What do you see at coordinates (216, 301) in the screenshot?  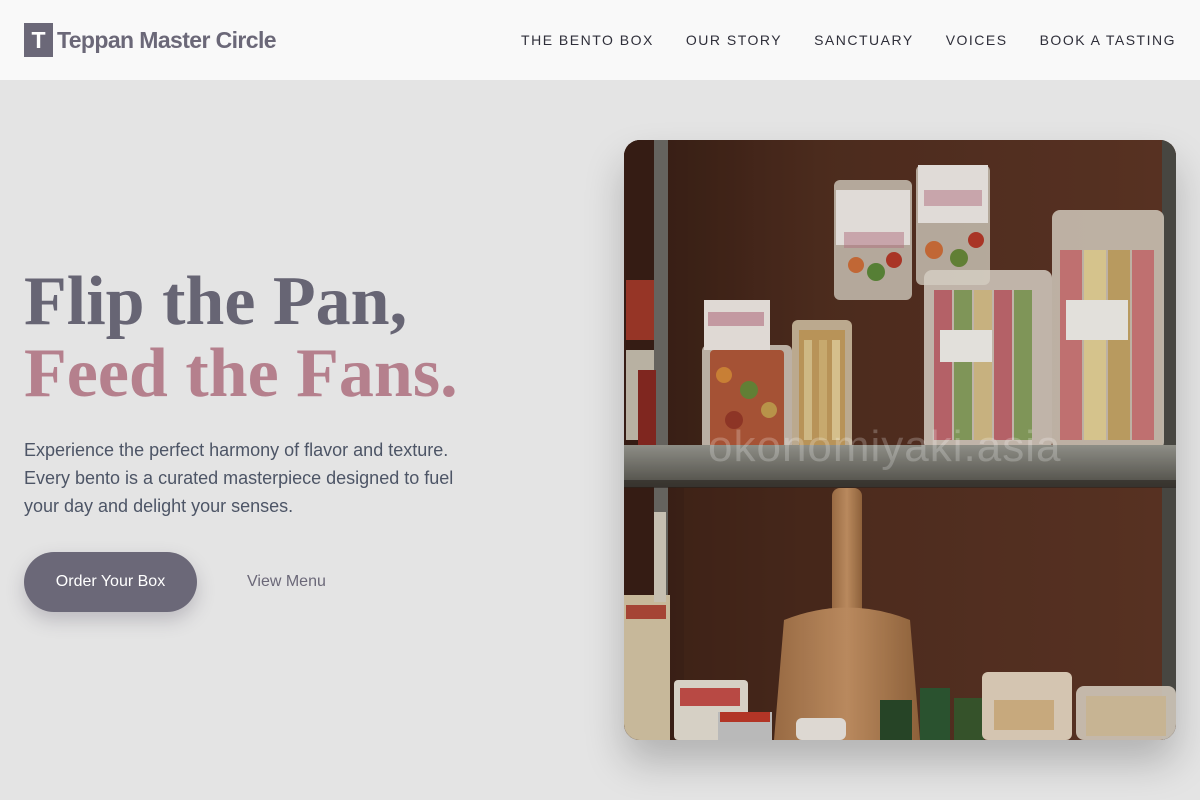 I see `hero-headline-line1: Flip the Pan,` at bounding box center [216, 301].